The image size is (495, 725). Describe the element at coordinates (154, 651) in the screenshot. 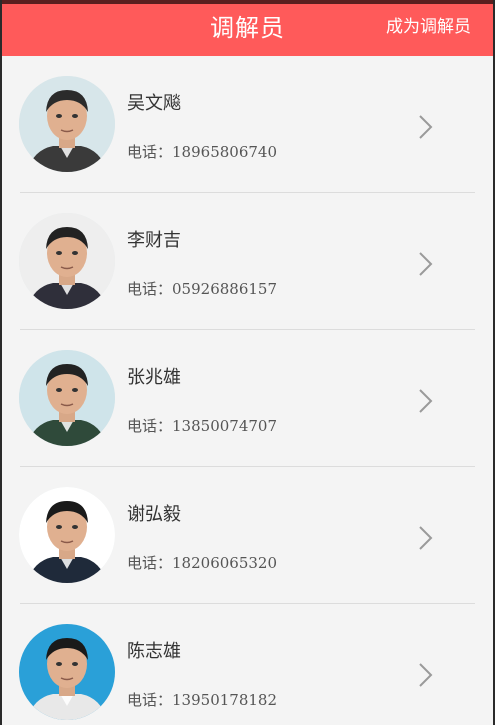

I see `mediator-name: 陈志雄` at that location.